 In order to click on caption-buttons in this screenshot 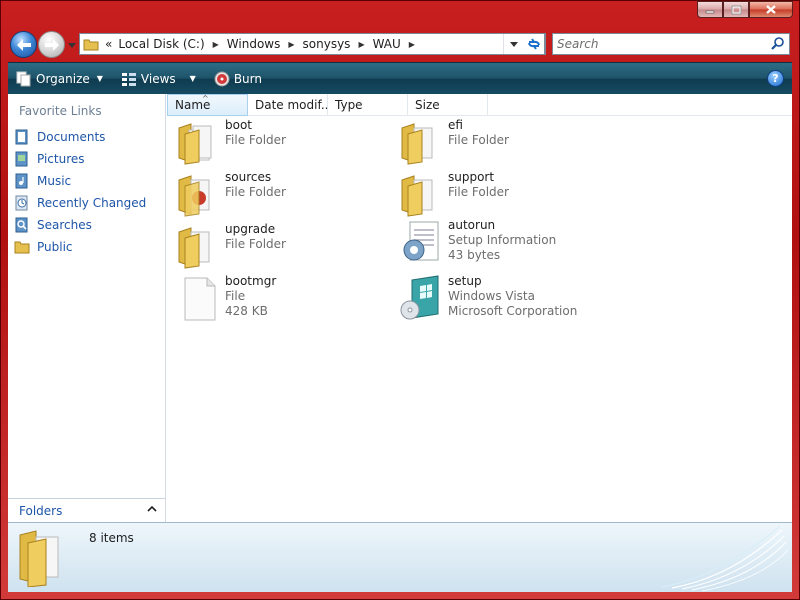, I will do `click(745, 9)`.